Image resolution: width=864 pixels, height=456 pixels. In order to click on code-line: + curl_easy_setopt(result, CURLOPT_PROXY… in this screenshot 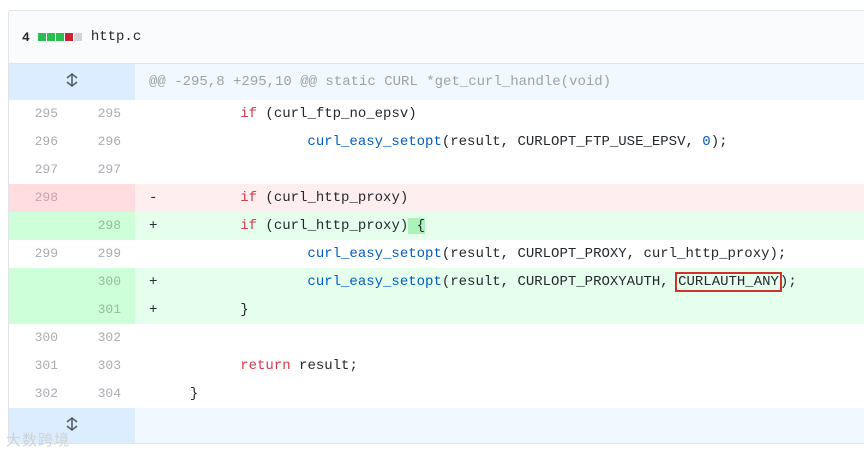, I will do `click(499, 282)`.